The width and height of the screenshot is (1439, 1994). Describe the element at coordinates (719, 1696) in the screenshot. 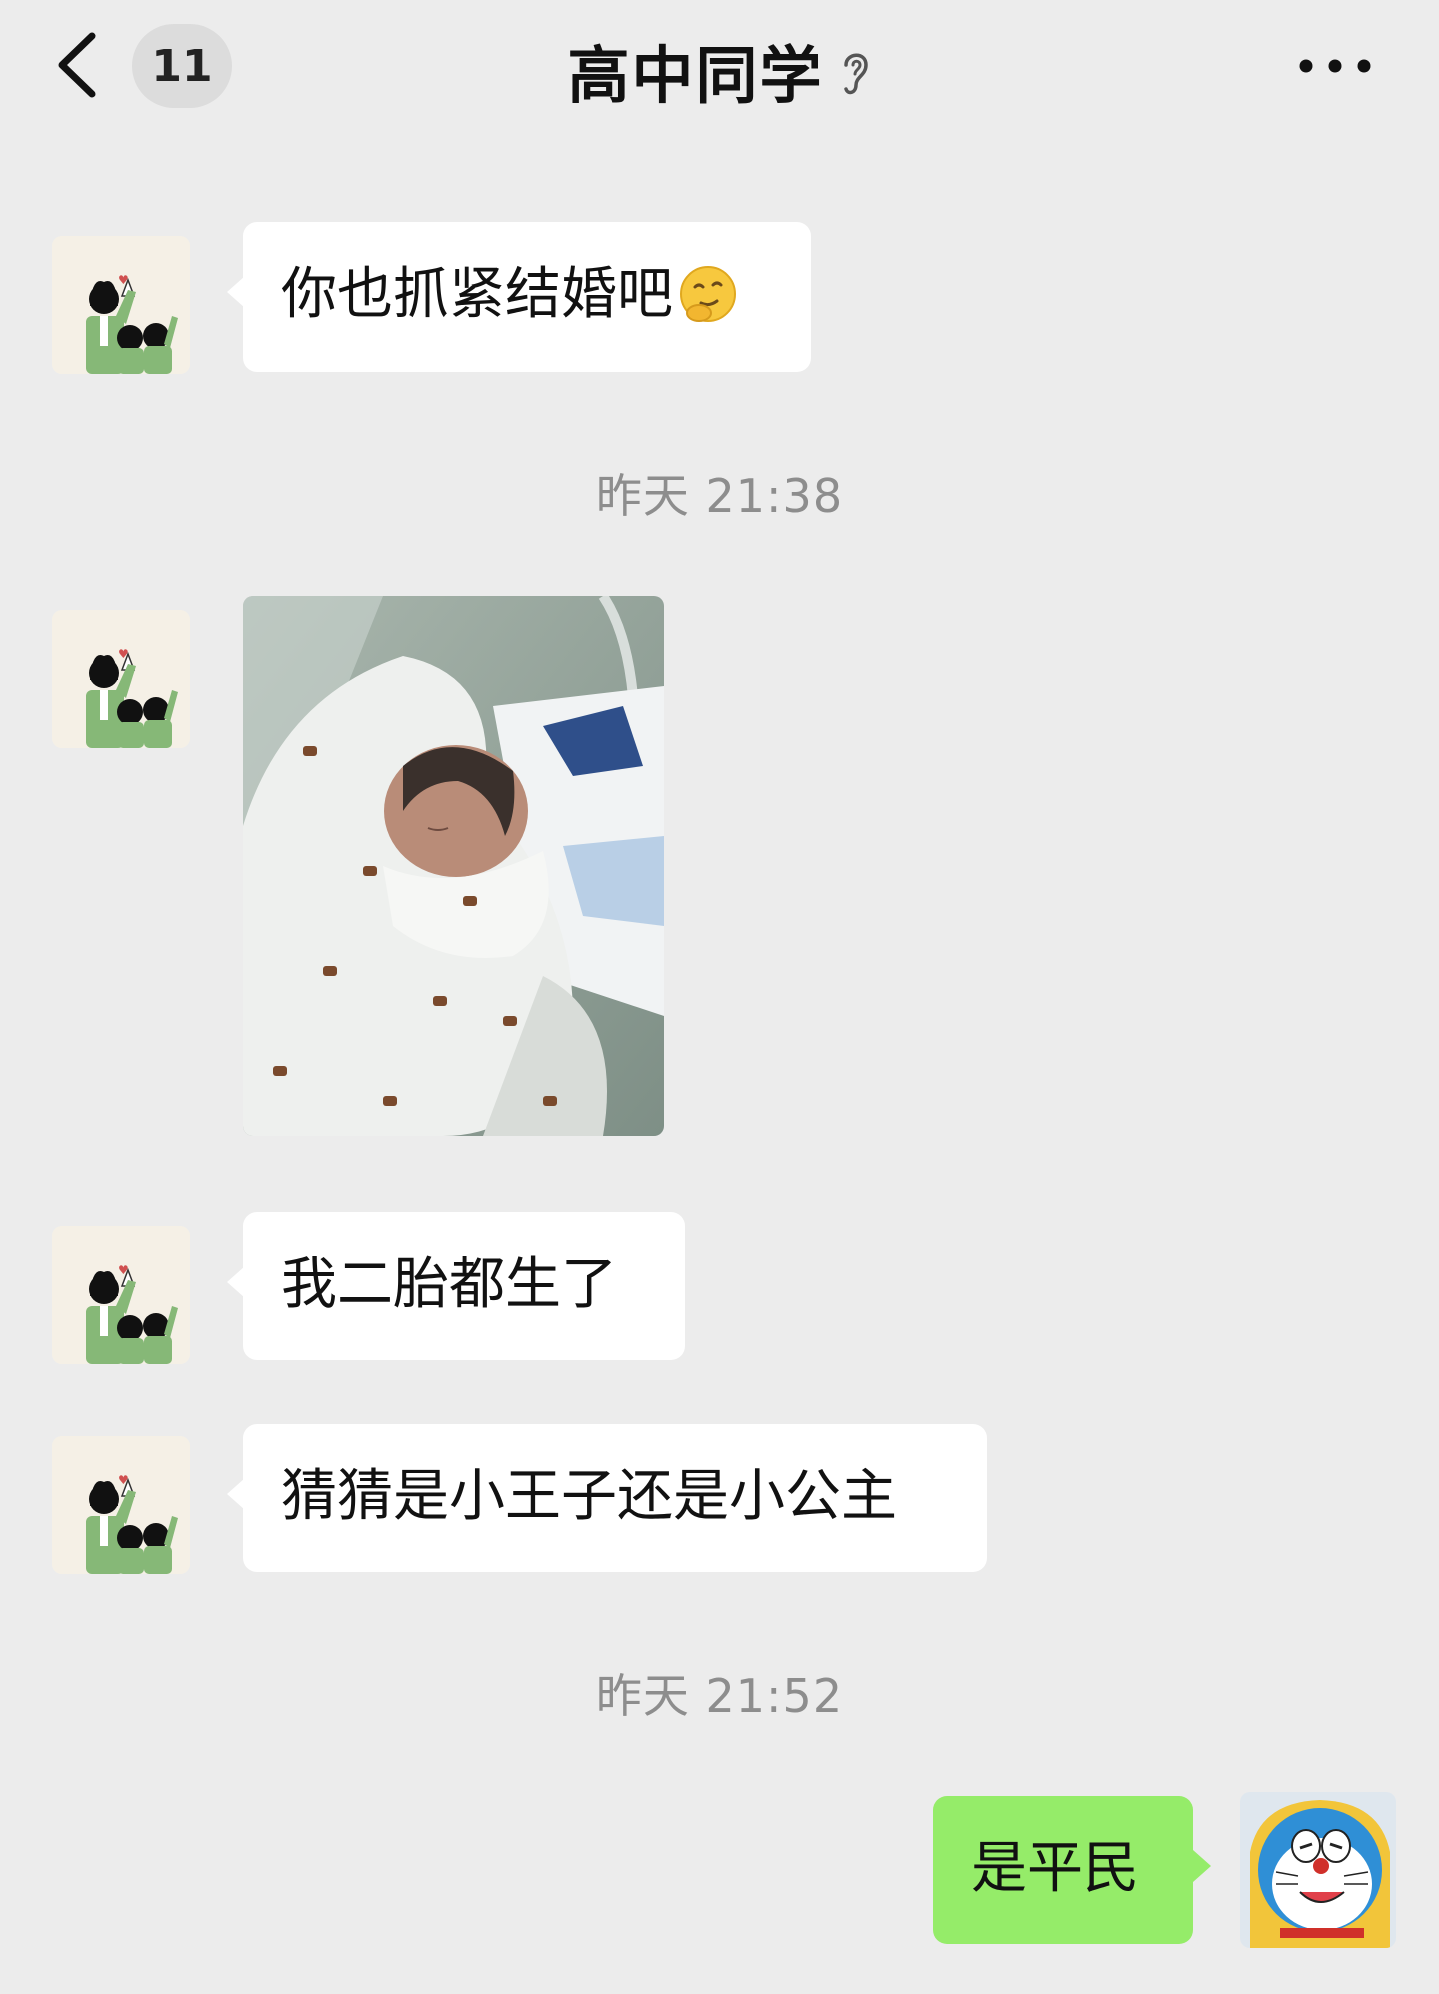

I see `timestamp: 昨天 21:52` at that location.